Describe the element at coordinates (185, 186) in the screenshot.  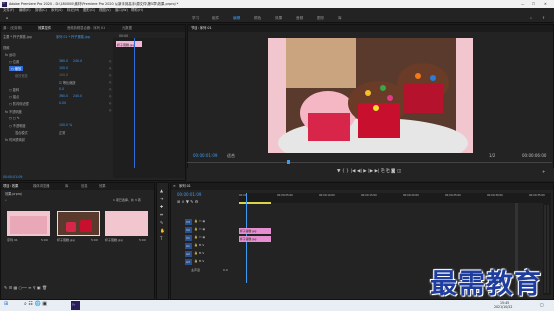
I see `tab-sequence: 序列 01` at that location.